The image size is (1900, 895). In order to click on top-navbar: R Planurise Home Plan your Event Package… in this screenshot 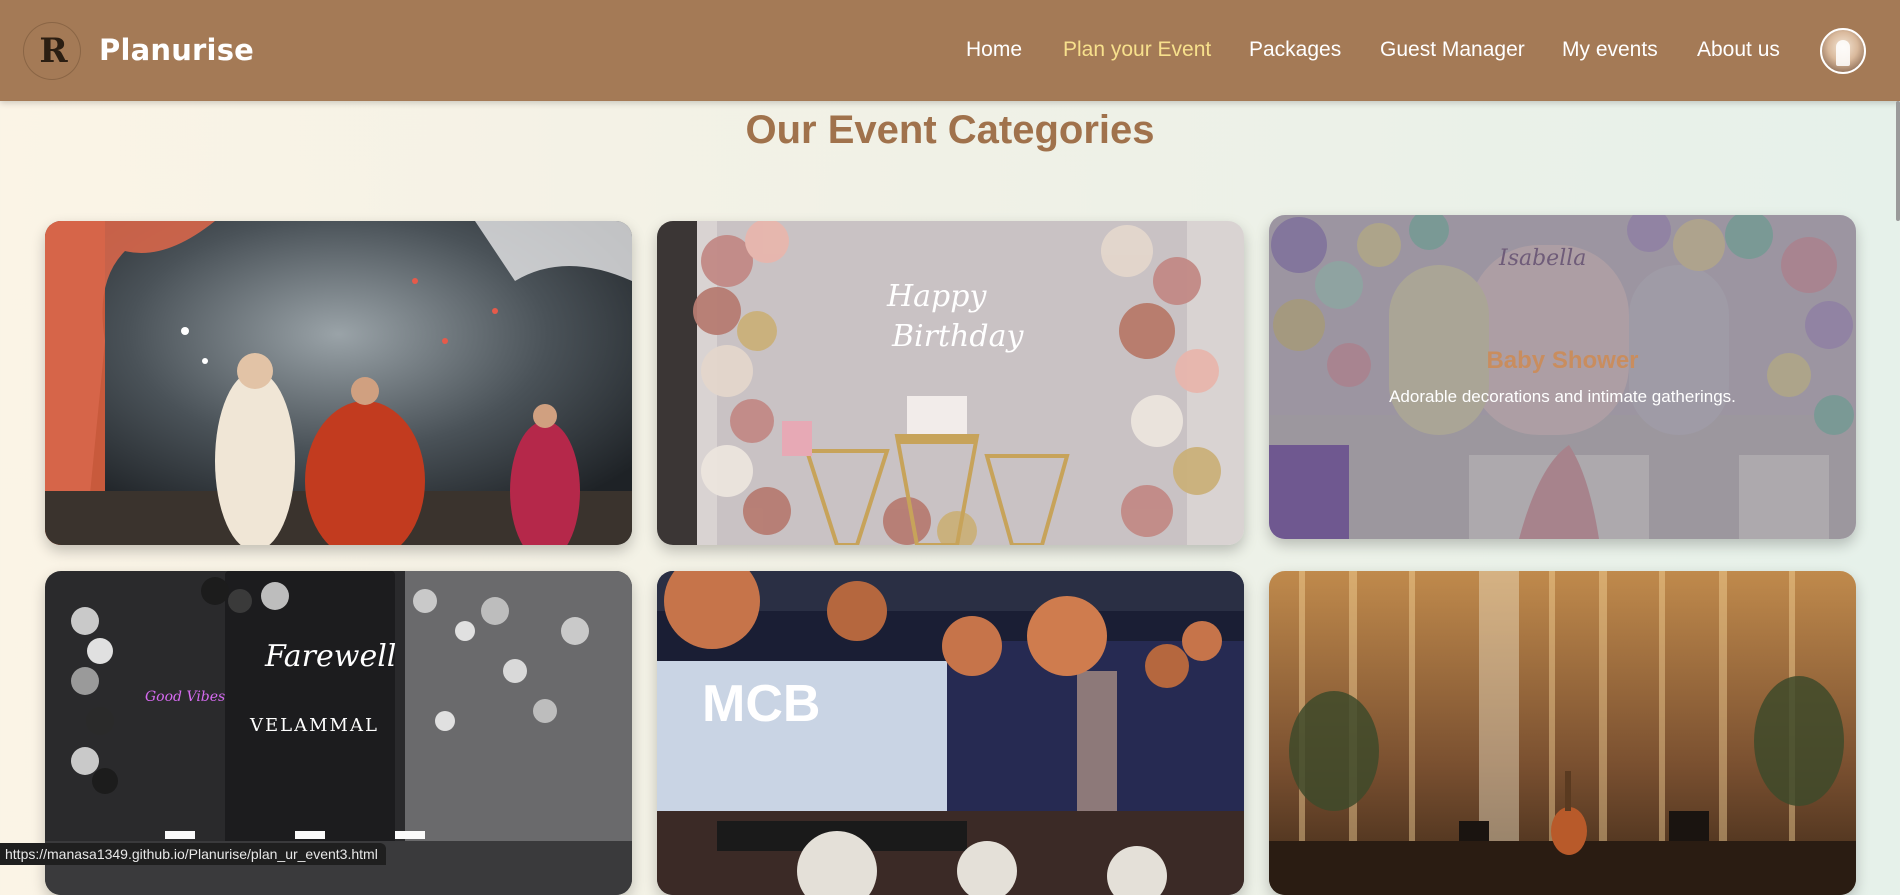, I will do `click(950, 50)`.